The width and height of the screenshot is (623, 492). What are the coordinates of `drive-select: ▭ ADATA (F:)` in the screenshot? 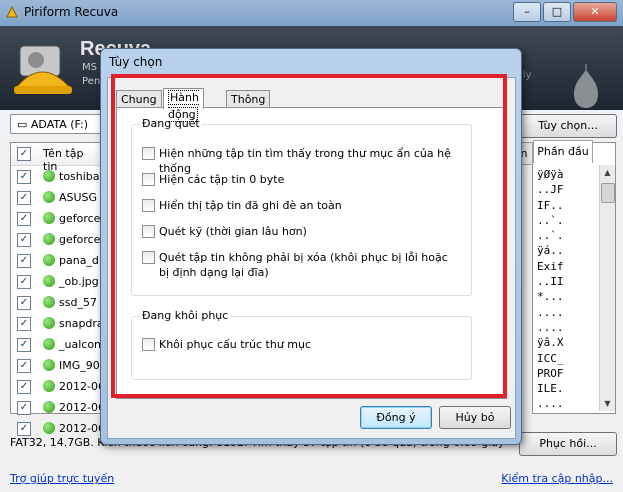 It's located at (56, 124).